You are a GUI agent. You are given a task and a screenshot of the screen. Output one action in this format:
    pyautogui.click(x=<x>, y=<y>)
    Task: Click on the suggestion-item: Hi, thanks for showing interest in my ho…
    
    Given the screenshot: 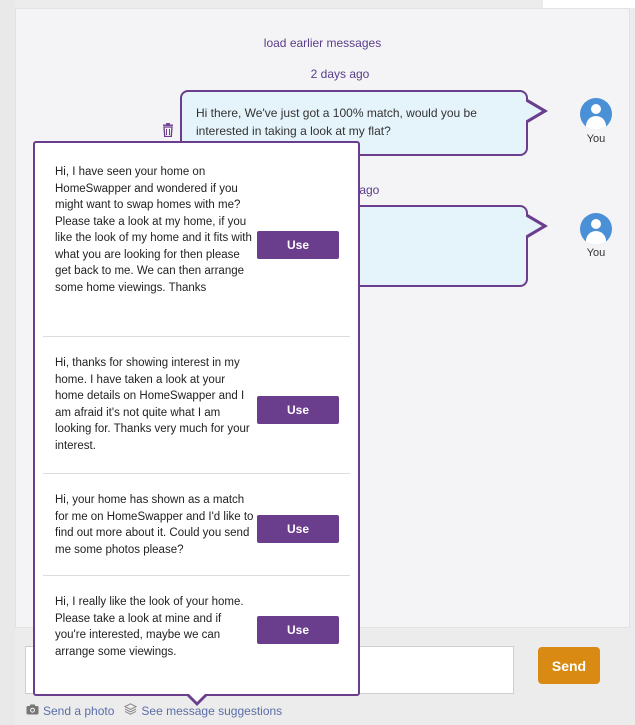 What is the action you would take?
    pyautogui.click(x=196, y=405)
    